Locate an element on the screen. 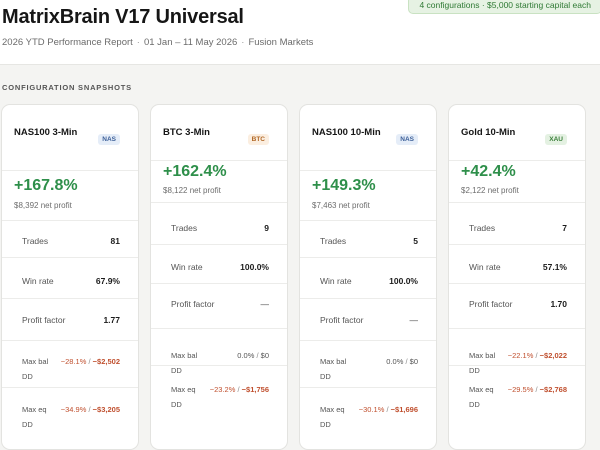  max-bal-dd-amount: −$2,022 is located at coordinates (553, 355).